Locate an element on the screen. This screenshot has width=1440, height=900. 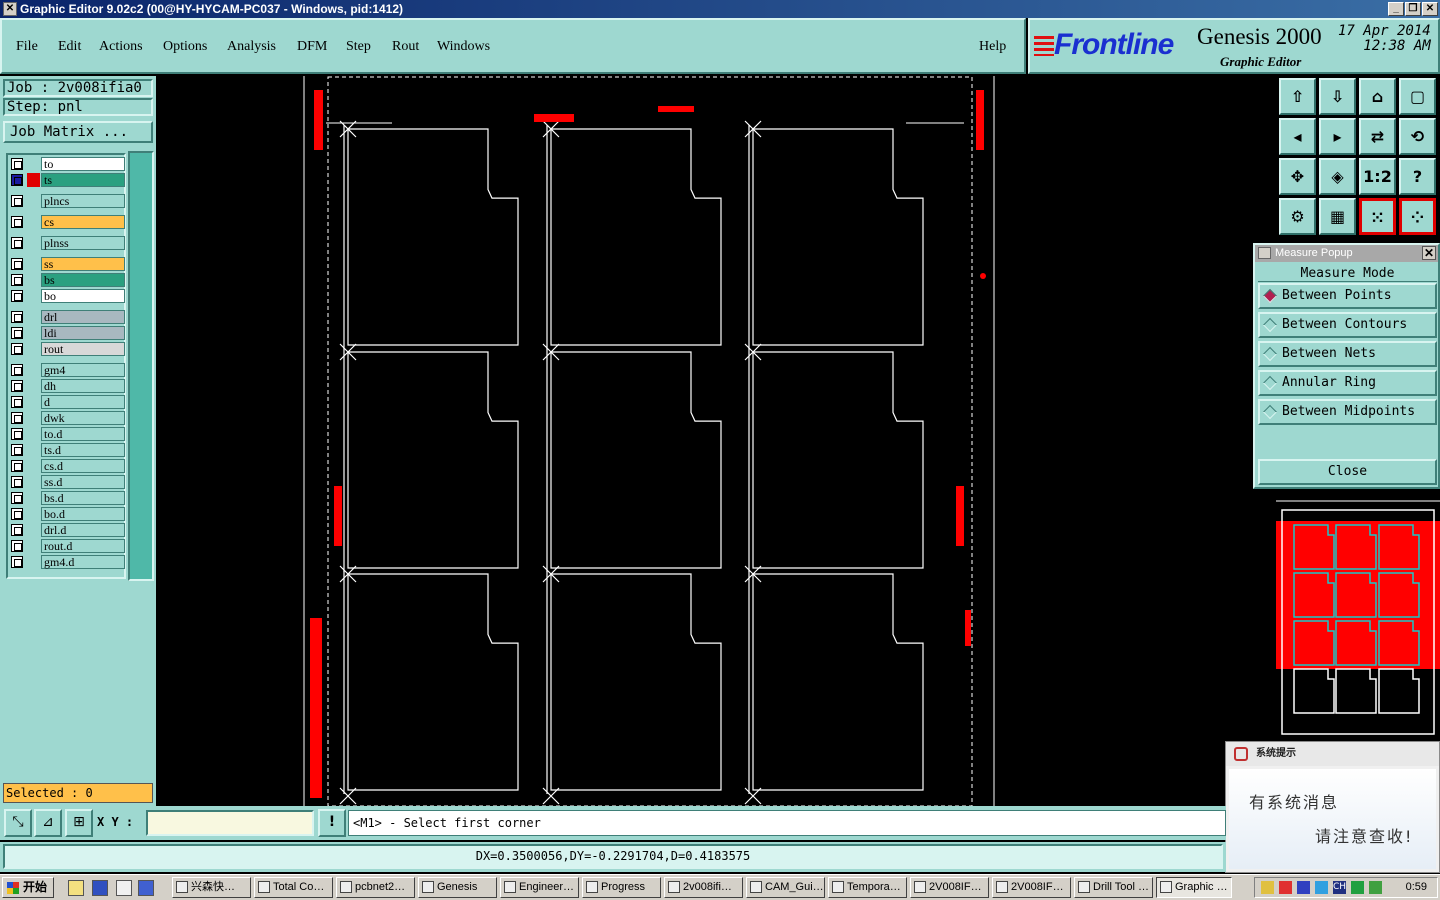
layer-row: d is located at coordinates (67, 402).